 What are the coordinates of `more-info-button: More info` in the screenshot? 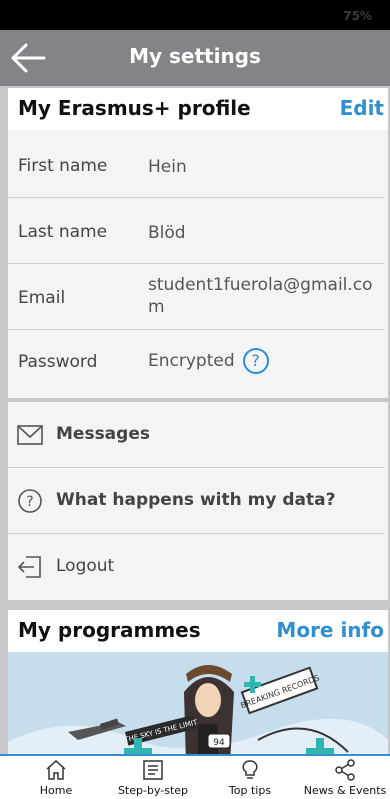 It's located at (330, 630).